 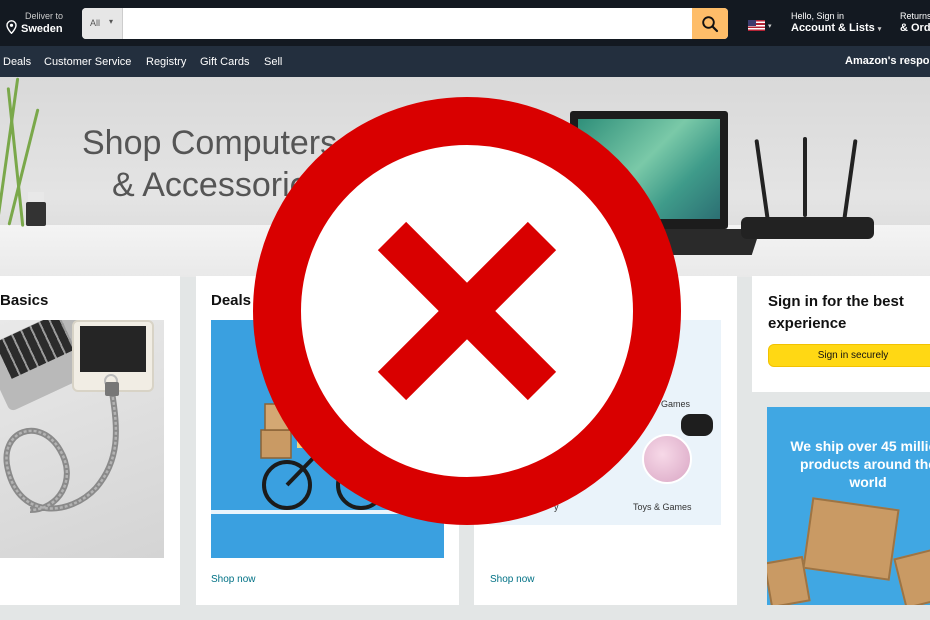 I want to click on search-input, so click(x=408, y=23).